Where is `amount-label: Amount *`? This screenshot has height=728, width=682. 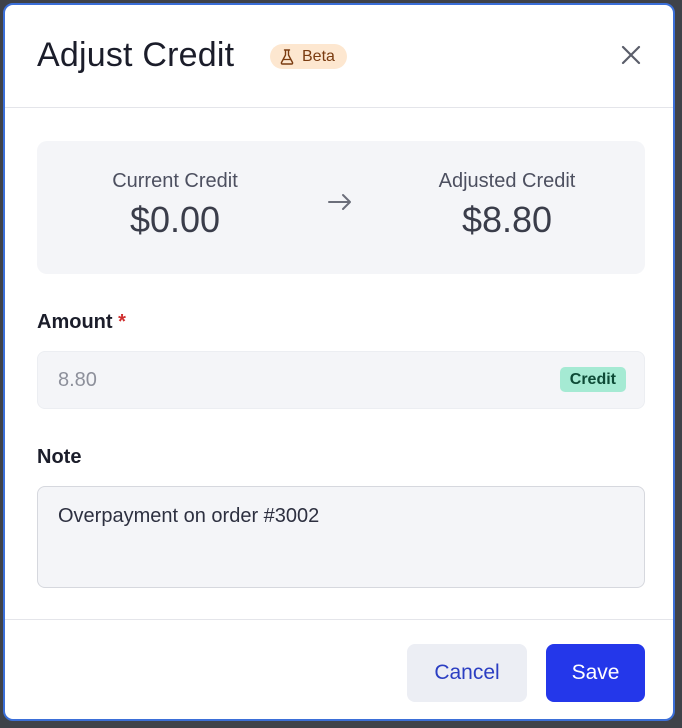 amount-label: Amount * is located at coordinates (81, 322).